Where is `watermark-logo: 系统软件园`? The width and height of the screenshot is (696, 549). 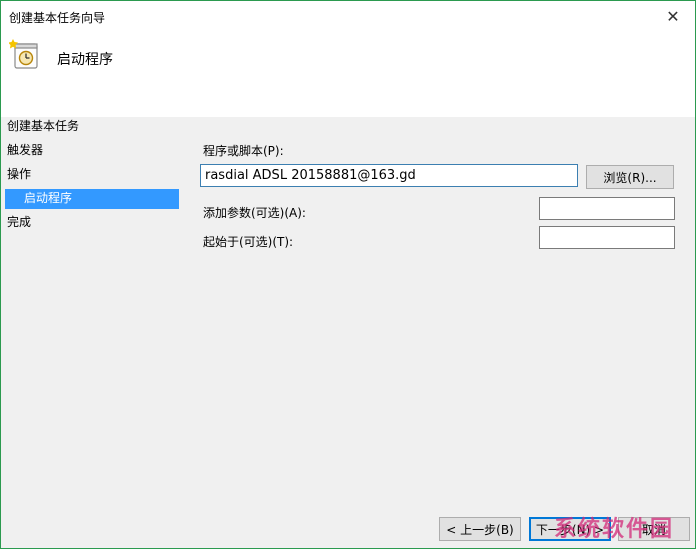
watermark-logo: 系统软件园 is located at coordinates (614, 529).